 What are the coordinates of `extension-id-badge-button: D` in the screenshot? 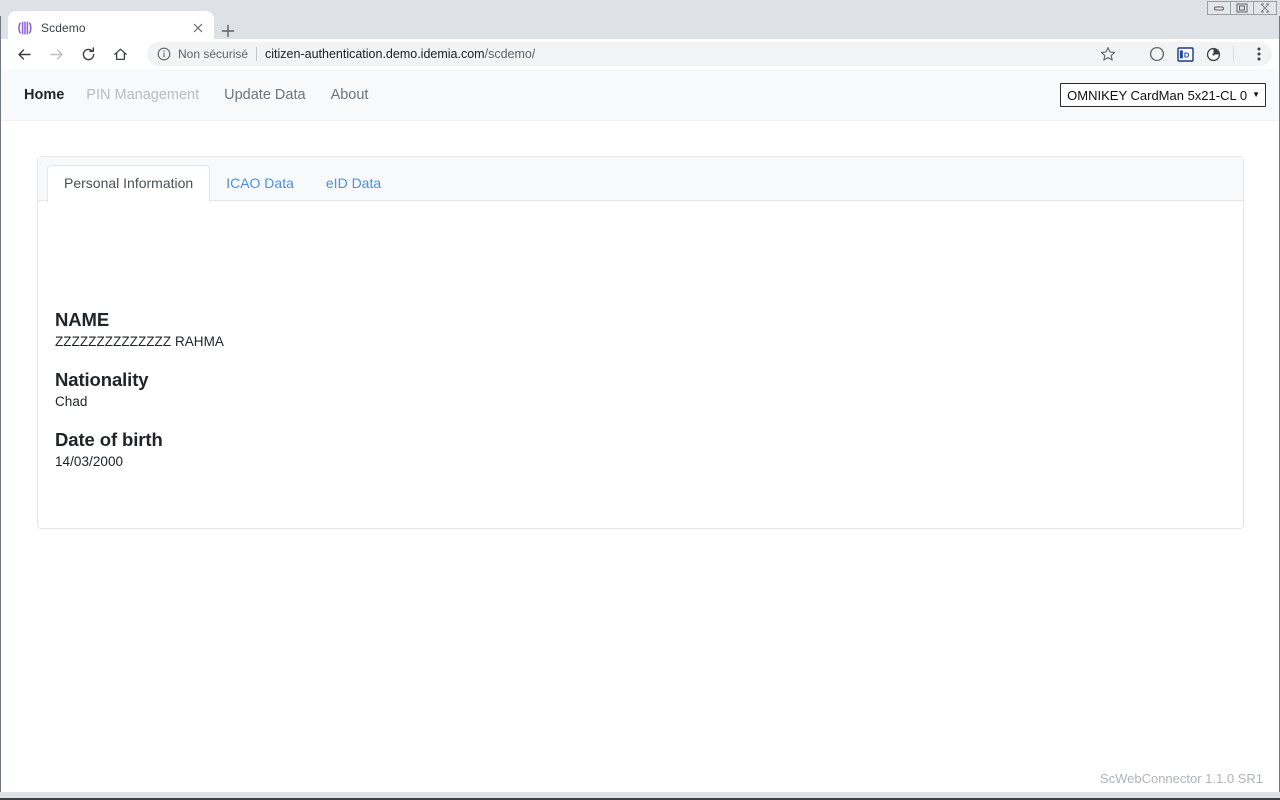 It's located at (1185, 54).